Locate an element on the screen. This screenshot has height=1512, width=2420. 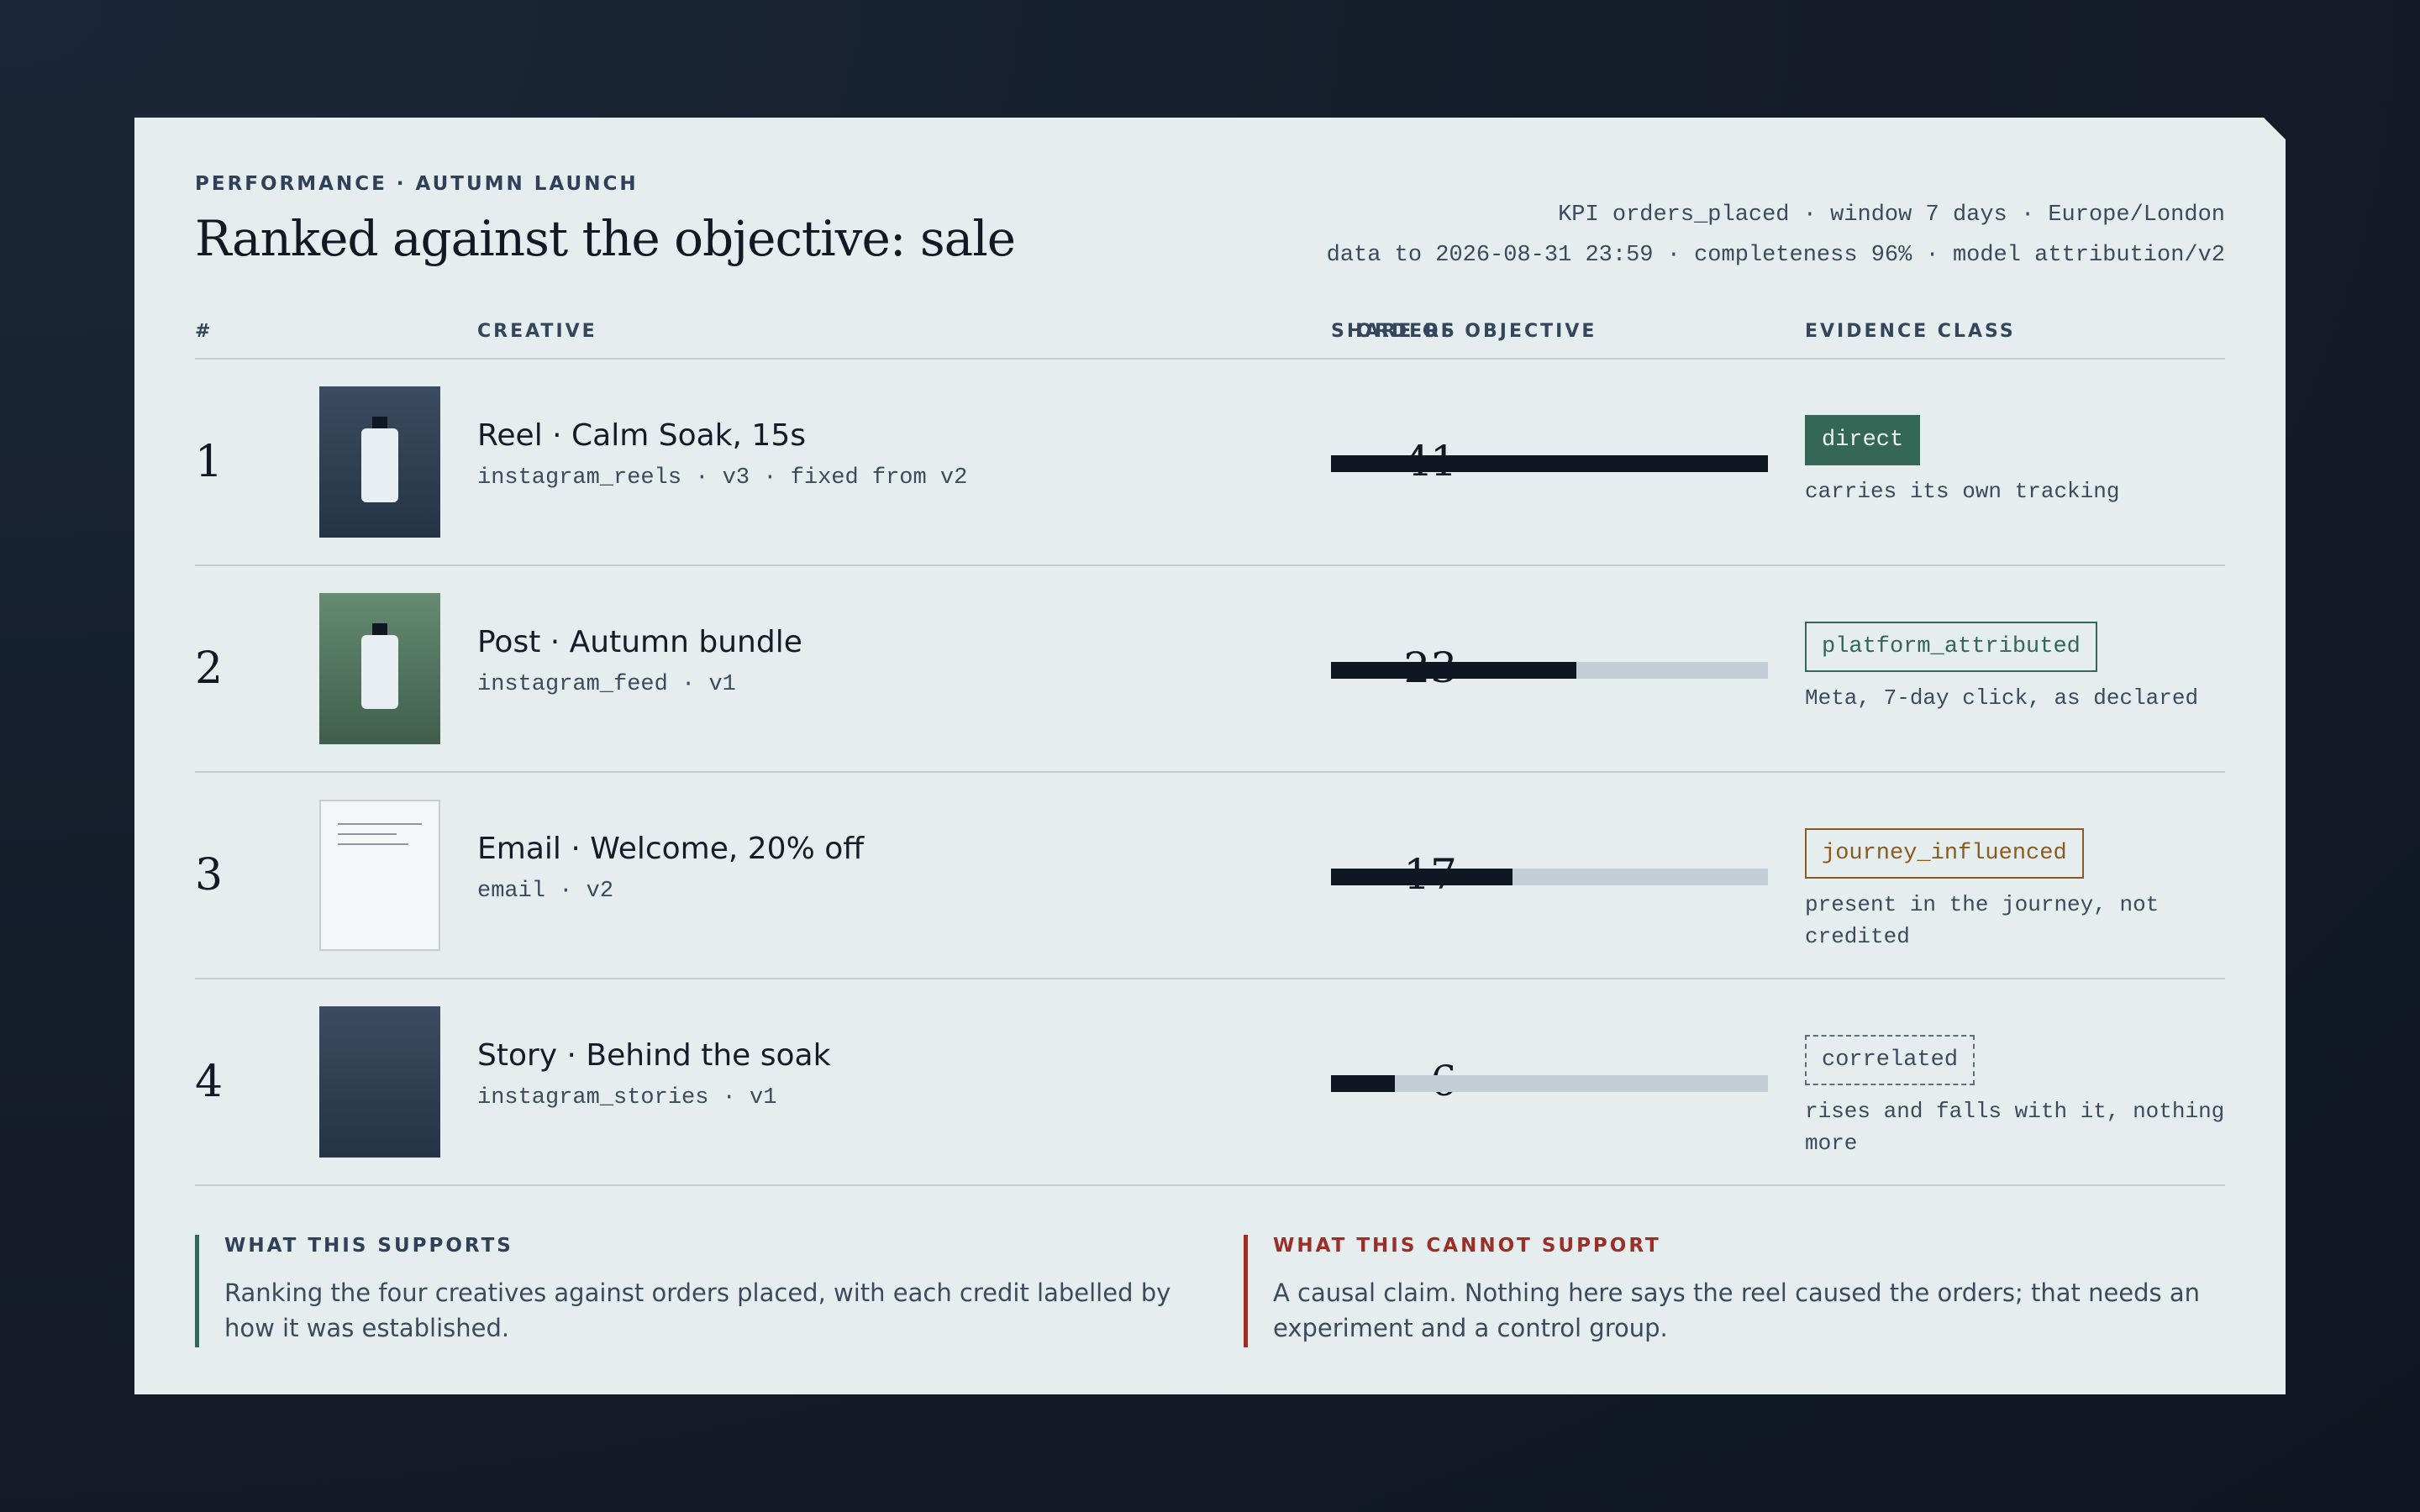
rank-number: 4 is located at coordinates (210, 1082).